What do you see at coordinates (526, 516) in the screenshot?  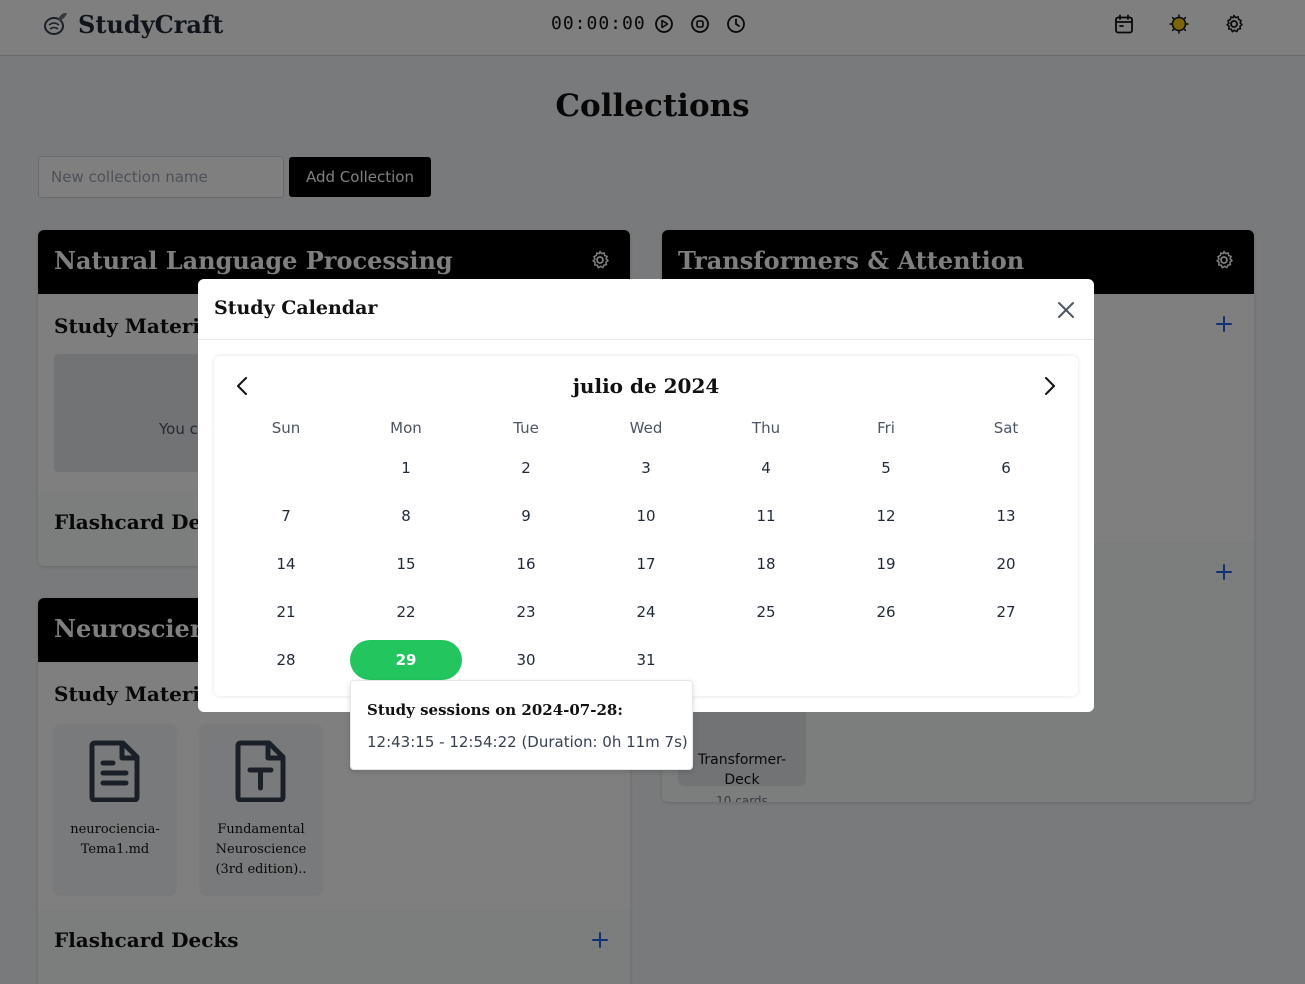 I see `calendar-day: 9` at bounding box center [526, 516].